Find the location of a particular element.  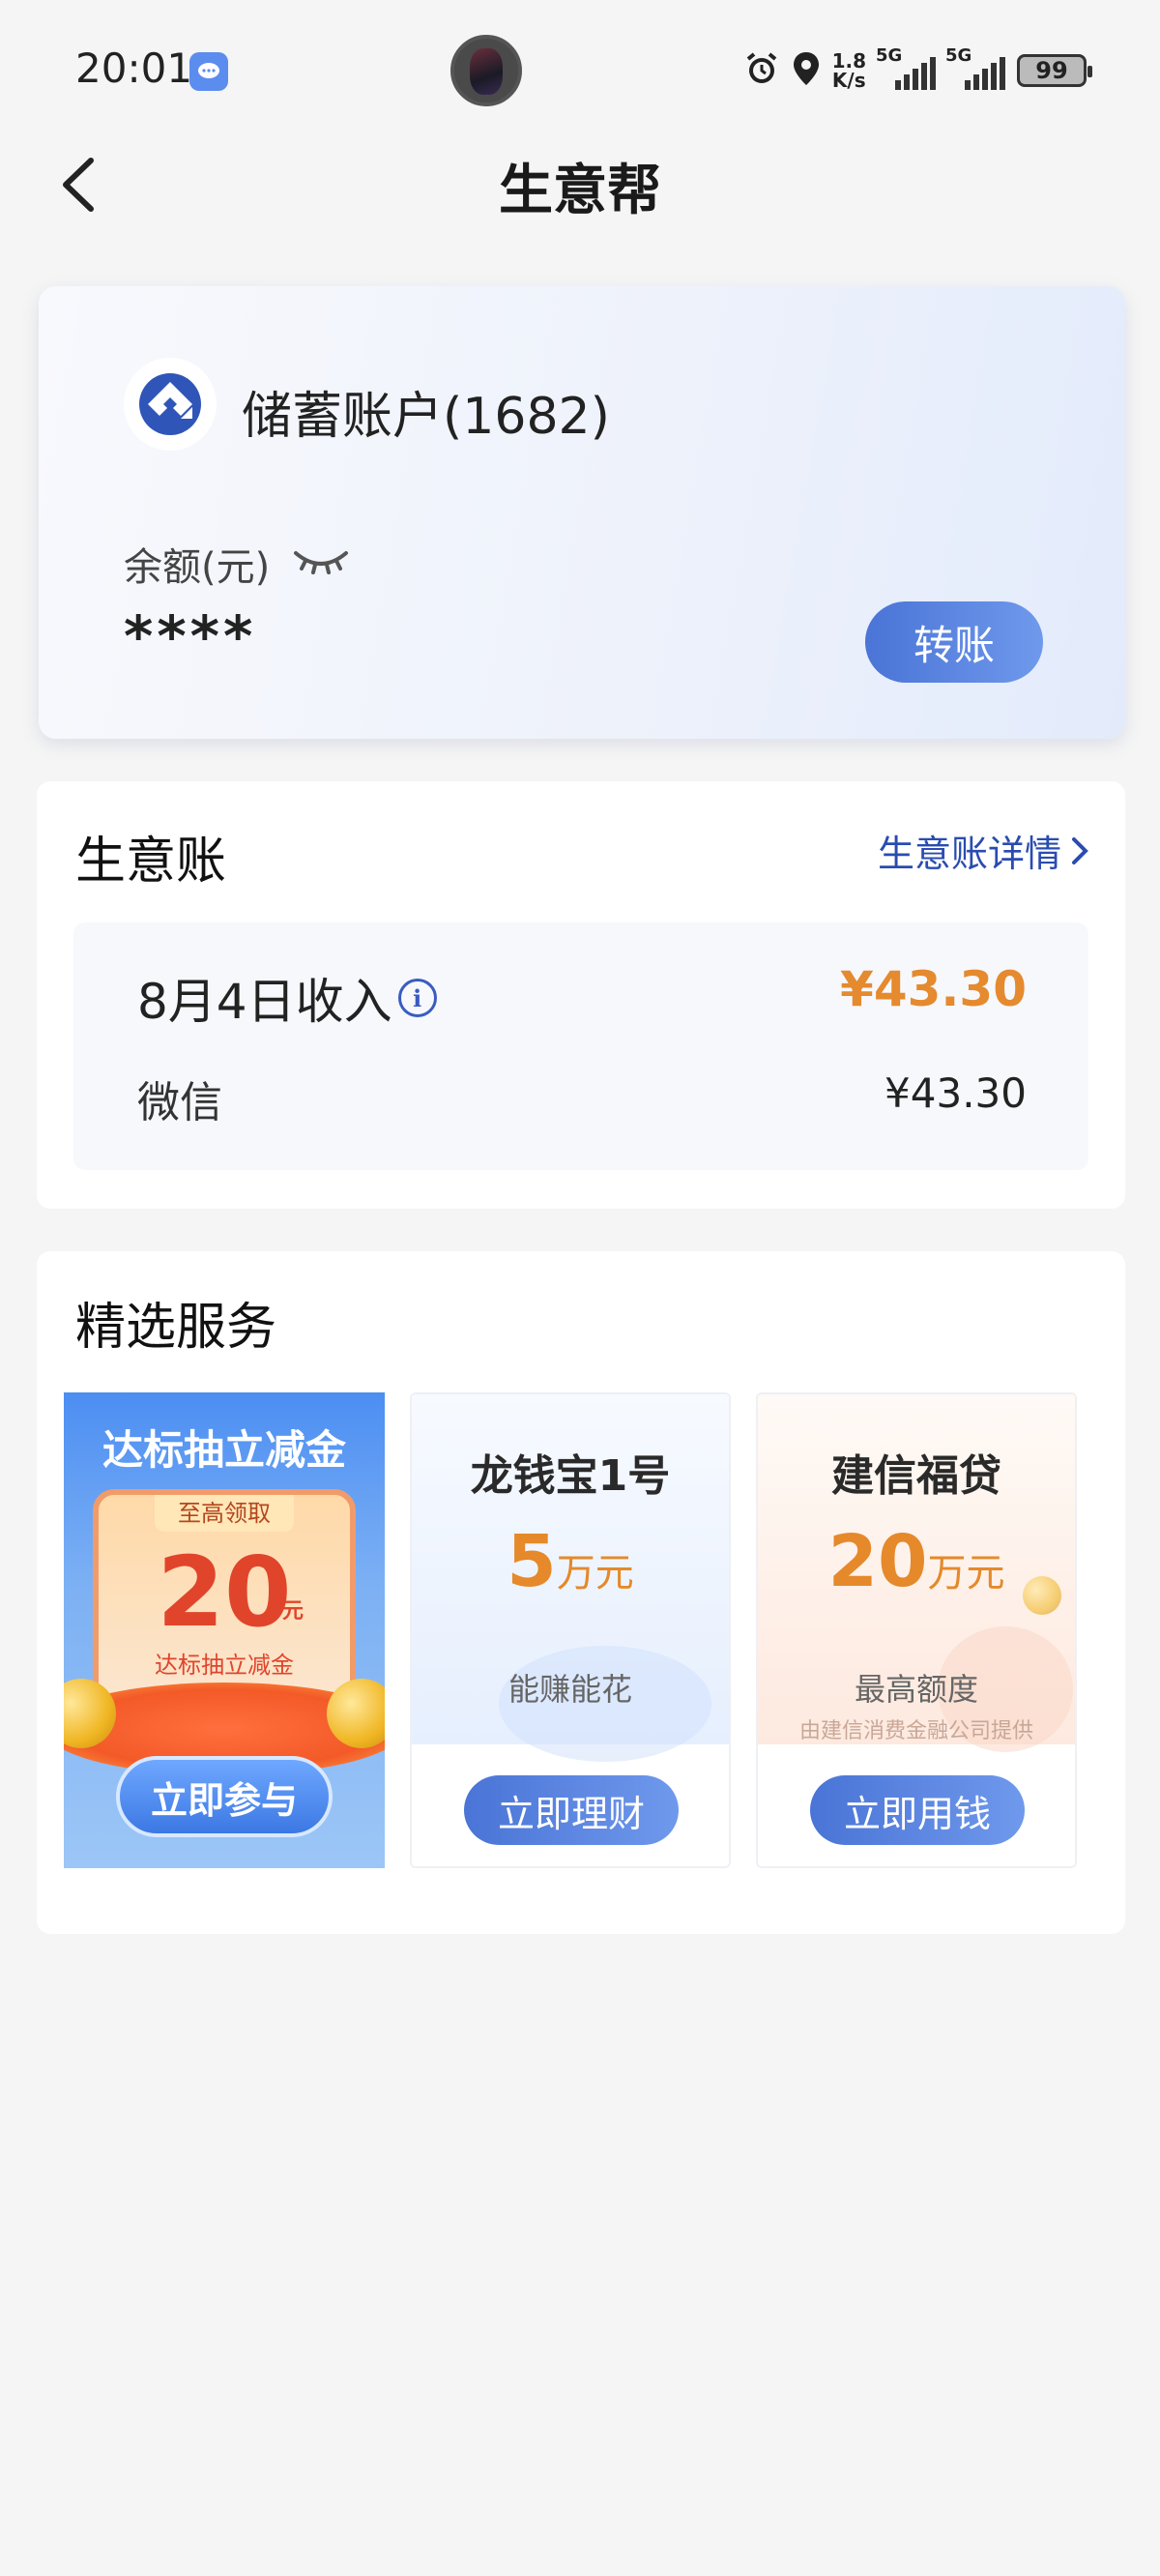

service-desc: 能赚能花 is located at coordinates (570, 1689).